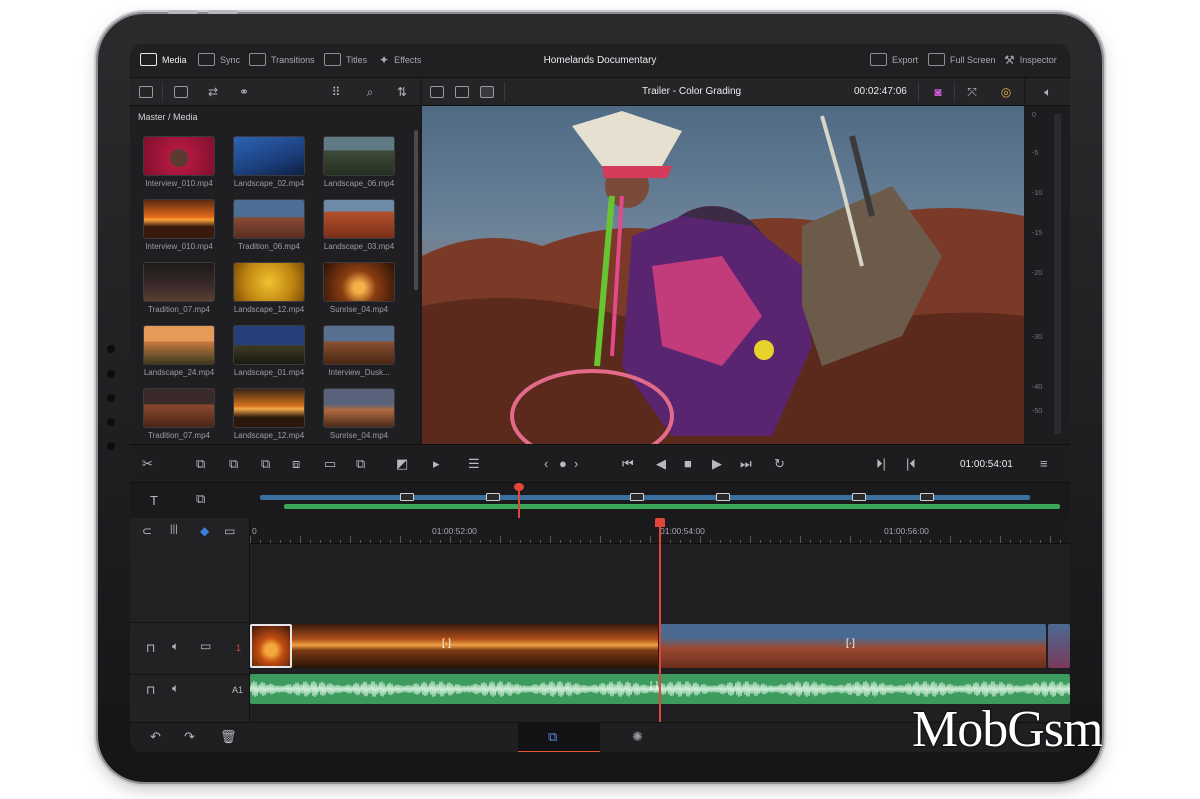 The height and width of the screenshot is (799, 1200). I want to click on playhead, so click(660, 620).